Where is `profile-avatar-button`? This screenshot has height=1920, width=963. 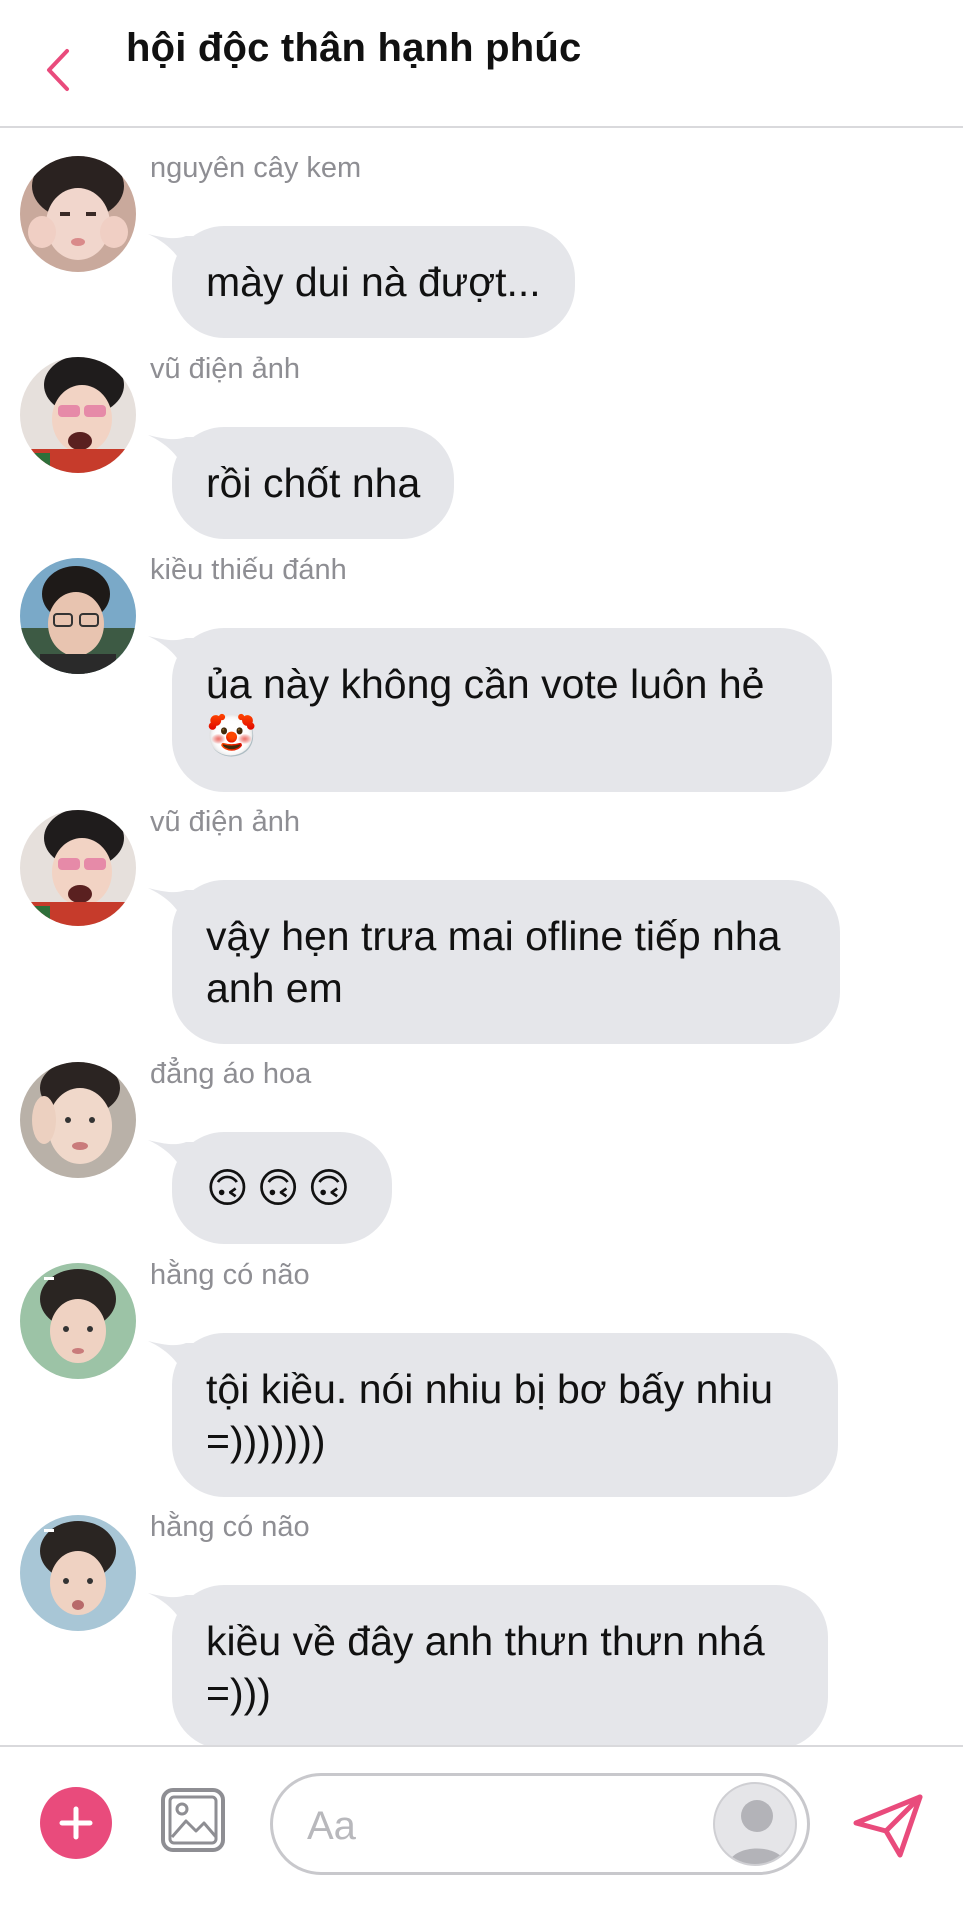
profile-avatar-button is located at coordinates (755, 1824).